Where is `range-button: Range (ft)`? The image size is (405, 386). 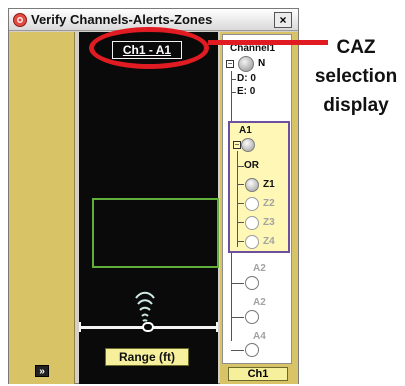 range-button: Range (ft) is located at coordinates (147, 357).